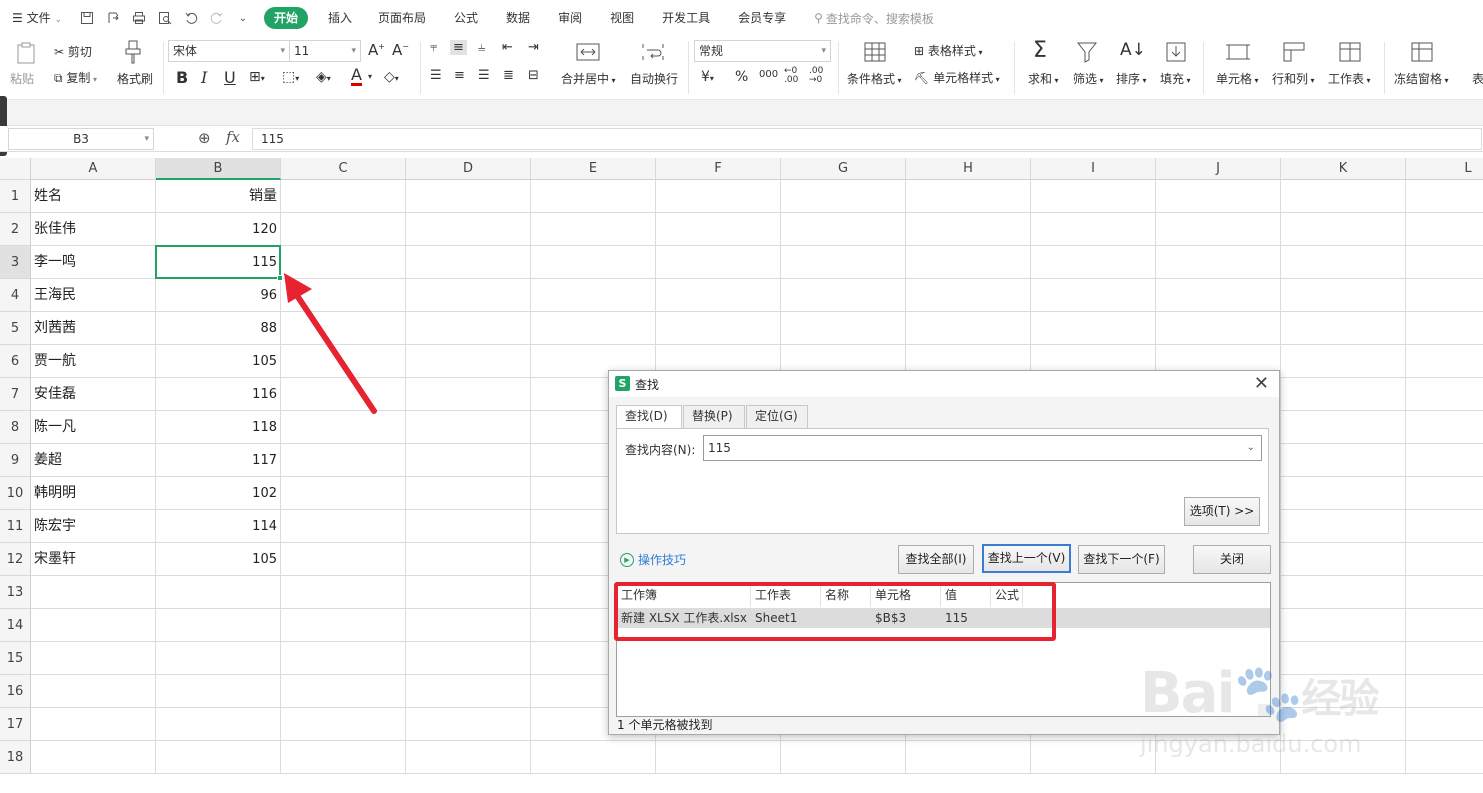  I want to click on cell-l5, so click(1444, 328).